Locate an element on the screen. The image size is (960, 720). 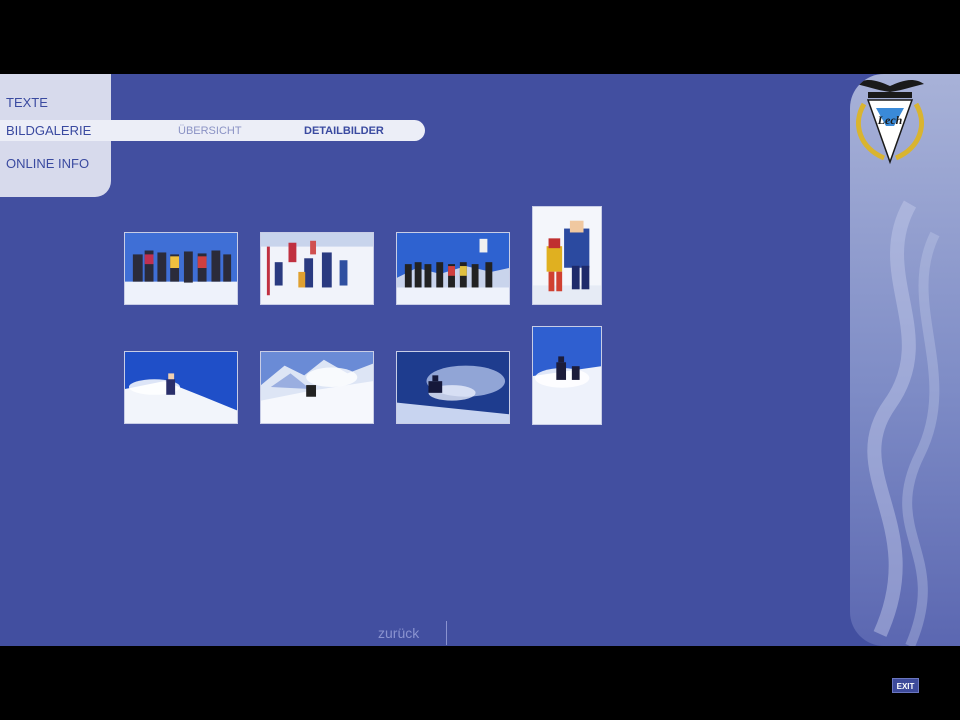
exit-button: EXIT is located at coordinates (905, 685).